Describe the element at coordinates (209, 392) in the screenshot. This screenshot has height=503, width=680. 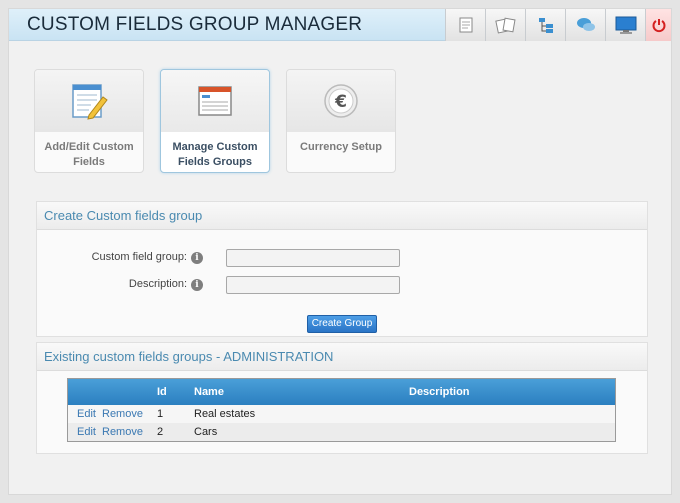
I see `column-header-name: Name` at that location.